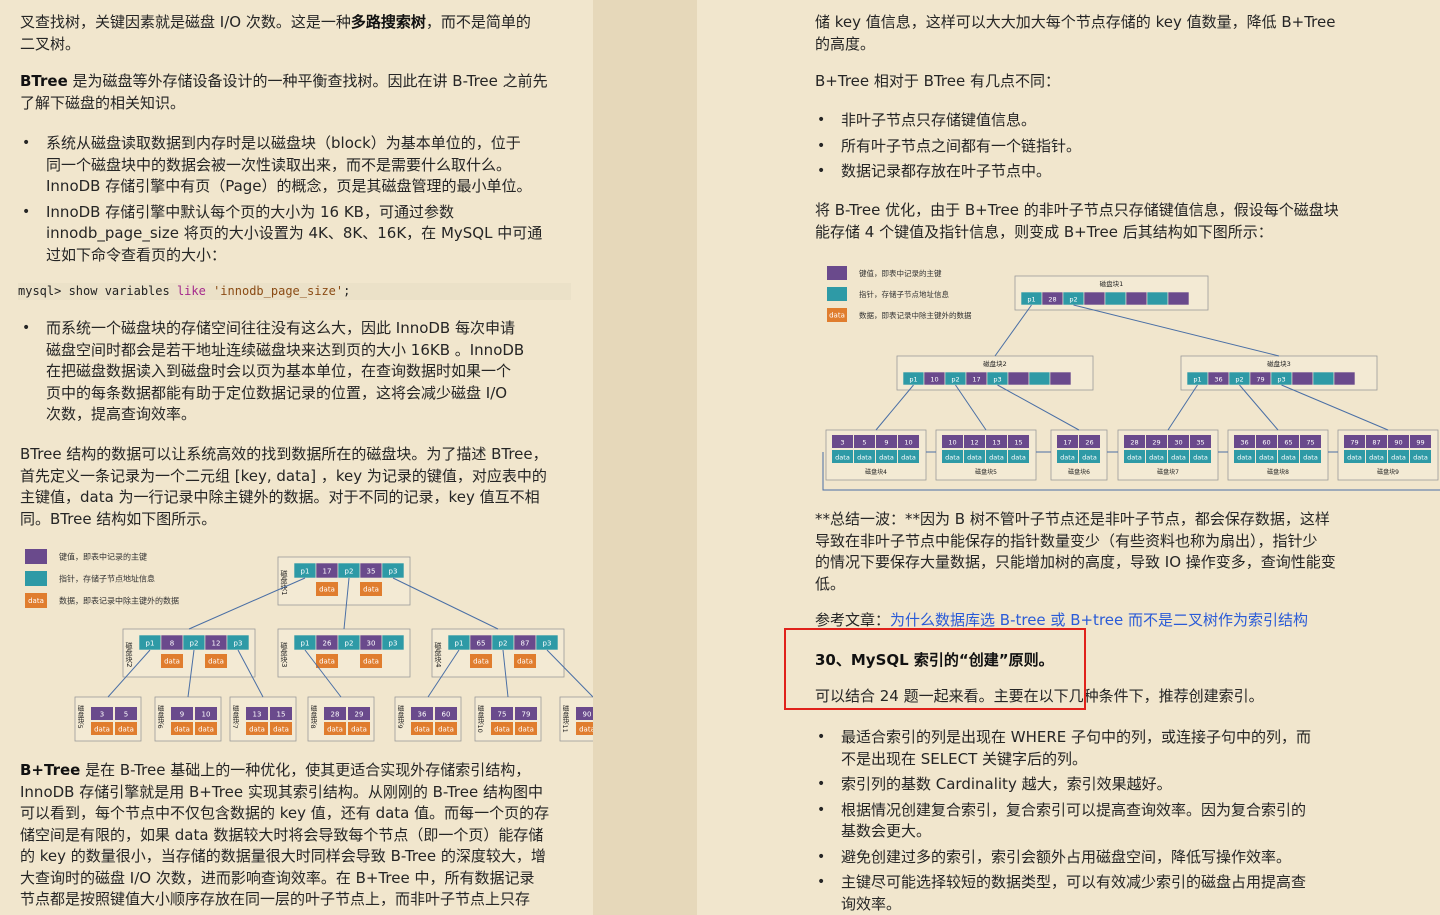  Describe the element at coordinates (995, 363) in the screenshot. I see `node-block-label: 磁盘块2` at that location.